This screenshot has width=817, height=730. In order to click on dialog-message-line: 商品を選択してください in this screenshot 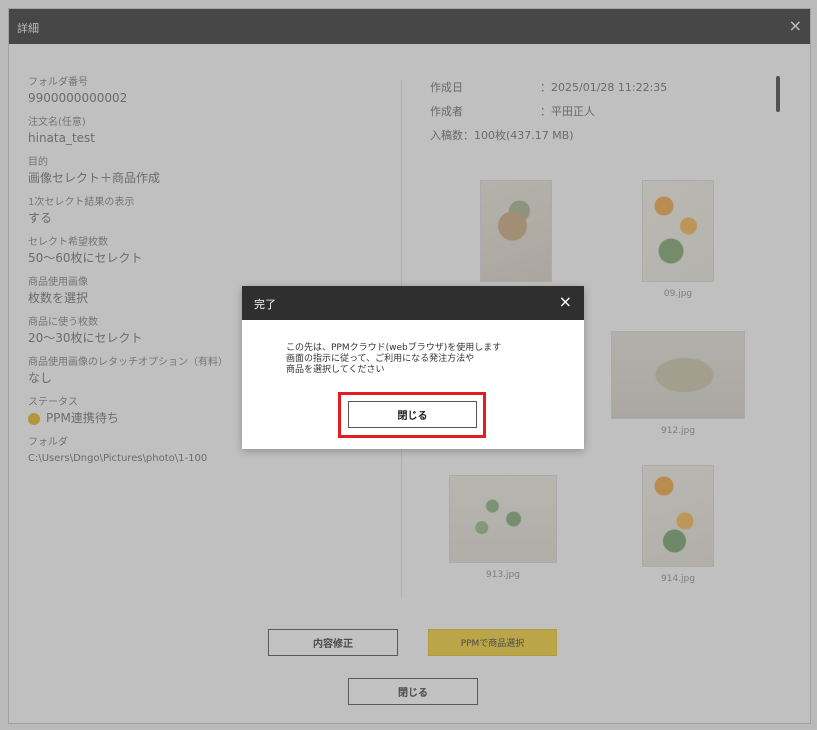, I will do `click(335, 370)`.